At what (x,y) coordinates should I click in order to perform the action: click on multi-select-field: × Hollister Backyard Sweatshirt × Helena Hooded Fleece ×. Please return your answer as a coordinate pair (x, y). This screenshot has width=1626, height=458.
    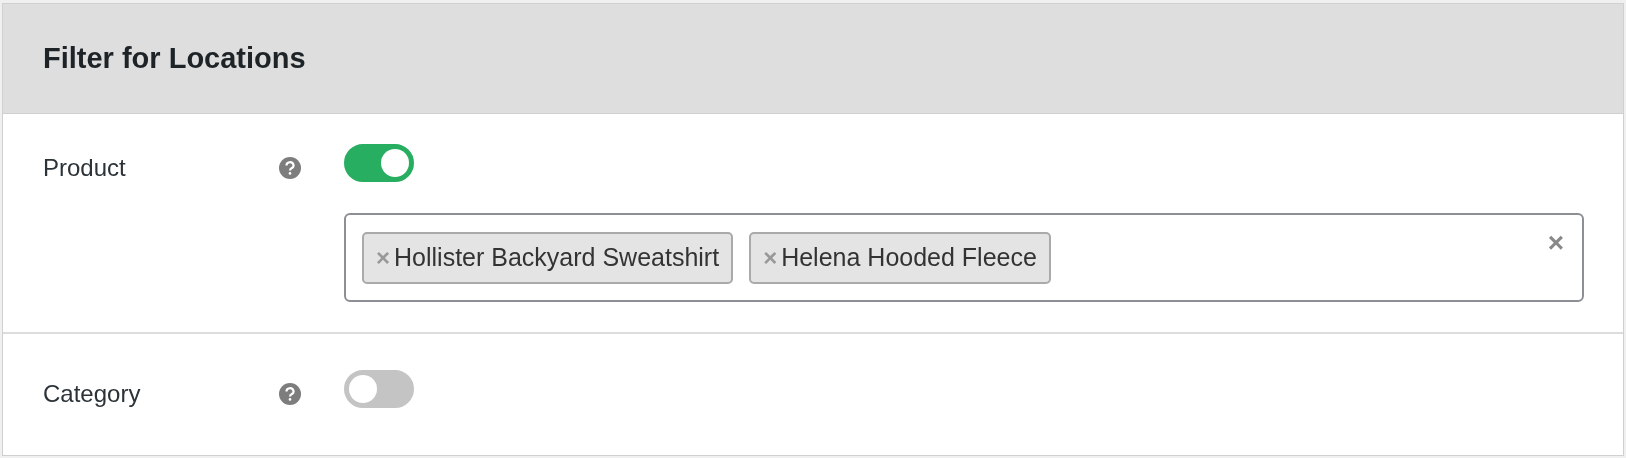
    Looking at the image, I should click on (964, 257).